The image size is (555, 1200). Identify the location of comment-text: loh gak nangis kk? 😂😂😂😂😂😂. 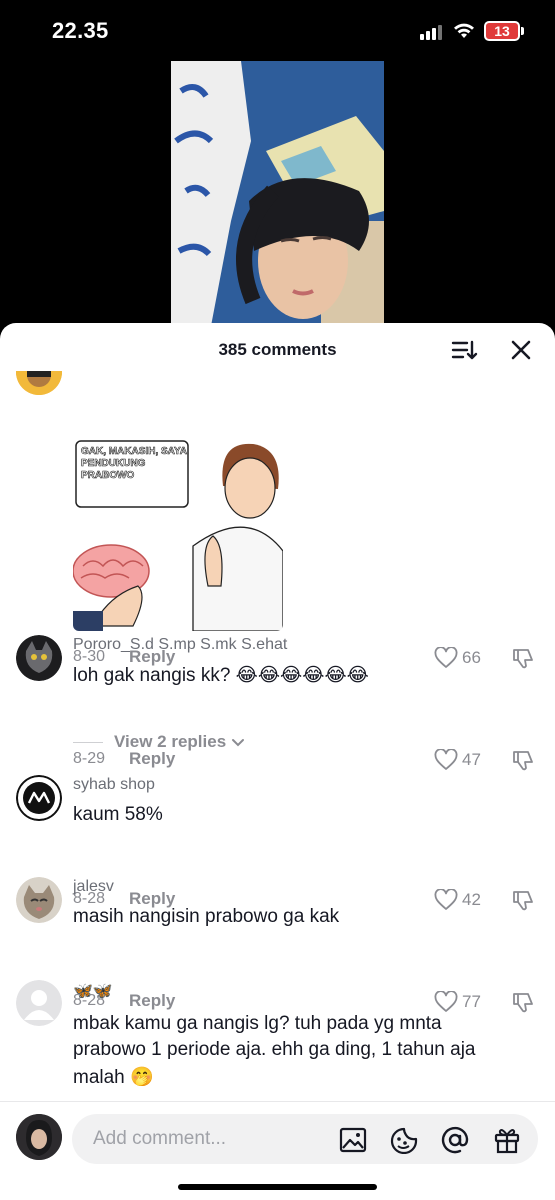
(221, 675).